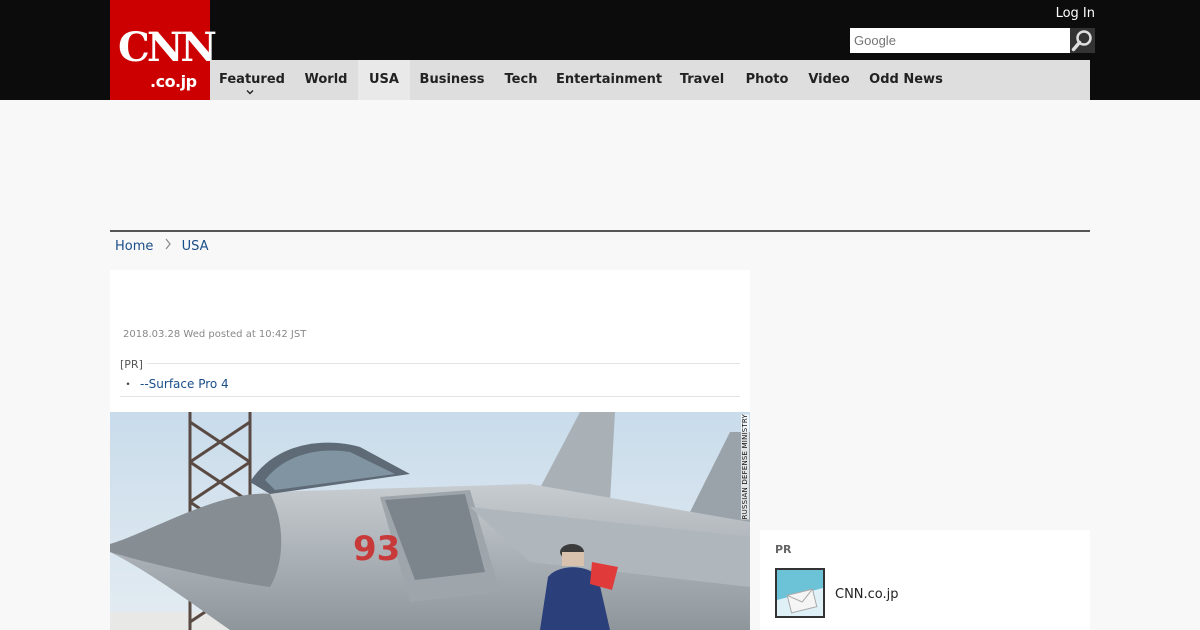 The height and width of the screenshot is (630, 1200). I want to click on cnn-logo: CNN .co.jp, so click(163, 50).